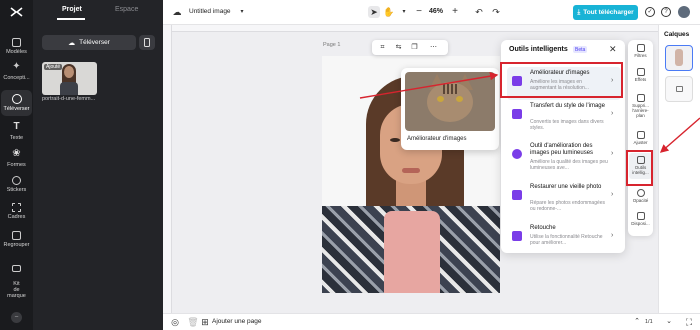 Image resolution: width=700 pixels, height=330 pixels. I want to click on sidebar-item-upload: Téléverser, so click(16, 103).